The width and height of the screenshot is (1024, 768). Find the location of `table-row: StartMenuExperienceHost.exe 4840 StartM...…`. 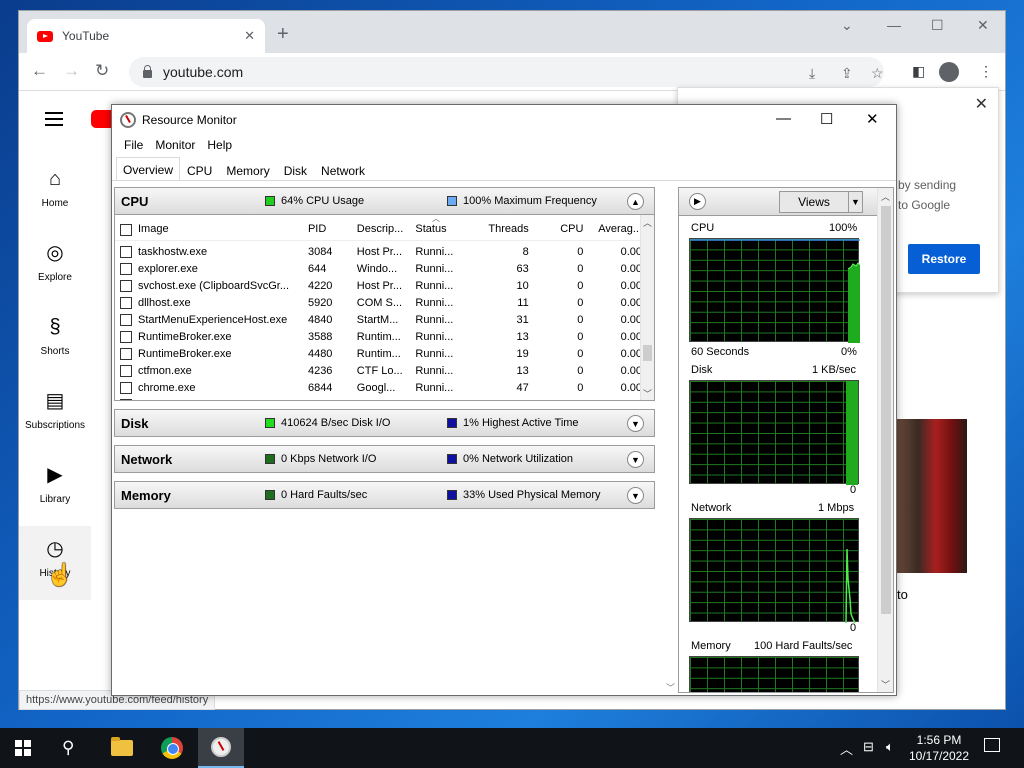

table-row: StartMenuExperienceHost.exe 4840 StartM...… is located at coordinates (378, 319).